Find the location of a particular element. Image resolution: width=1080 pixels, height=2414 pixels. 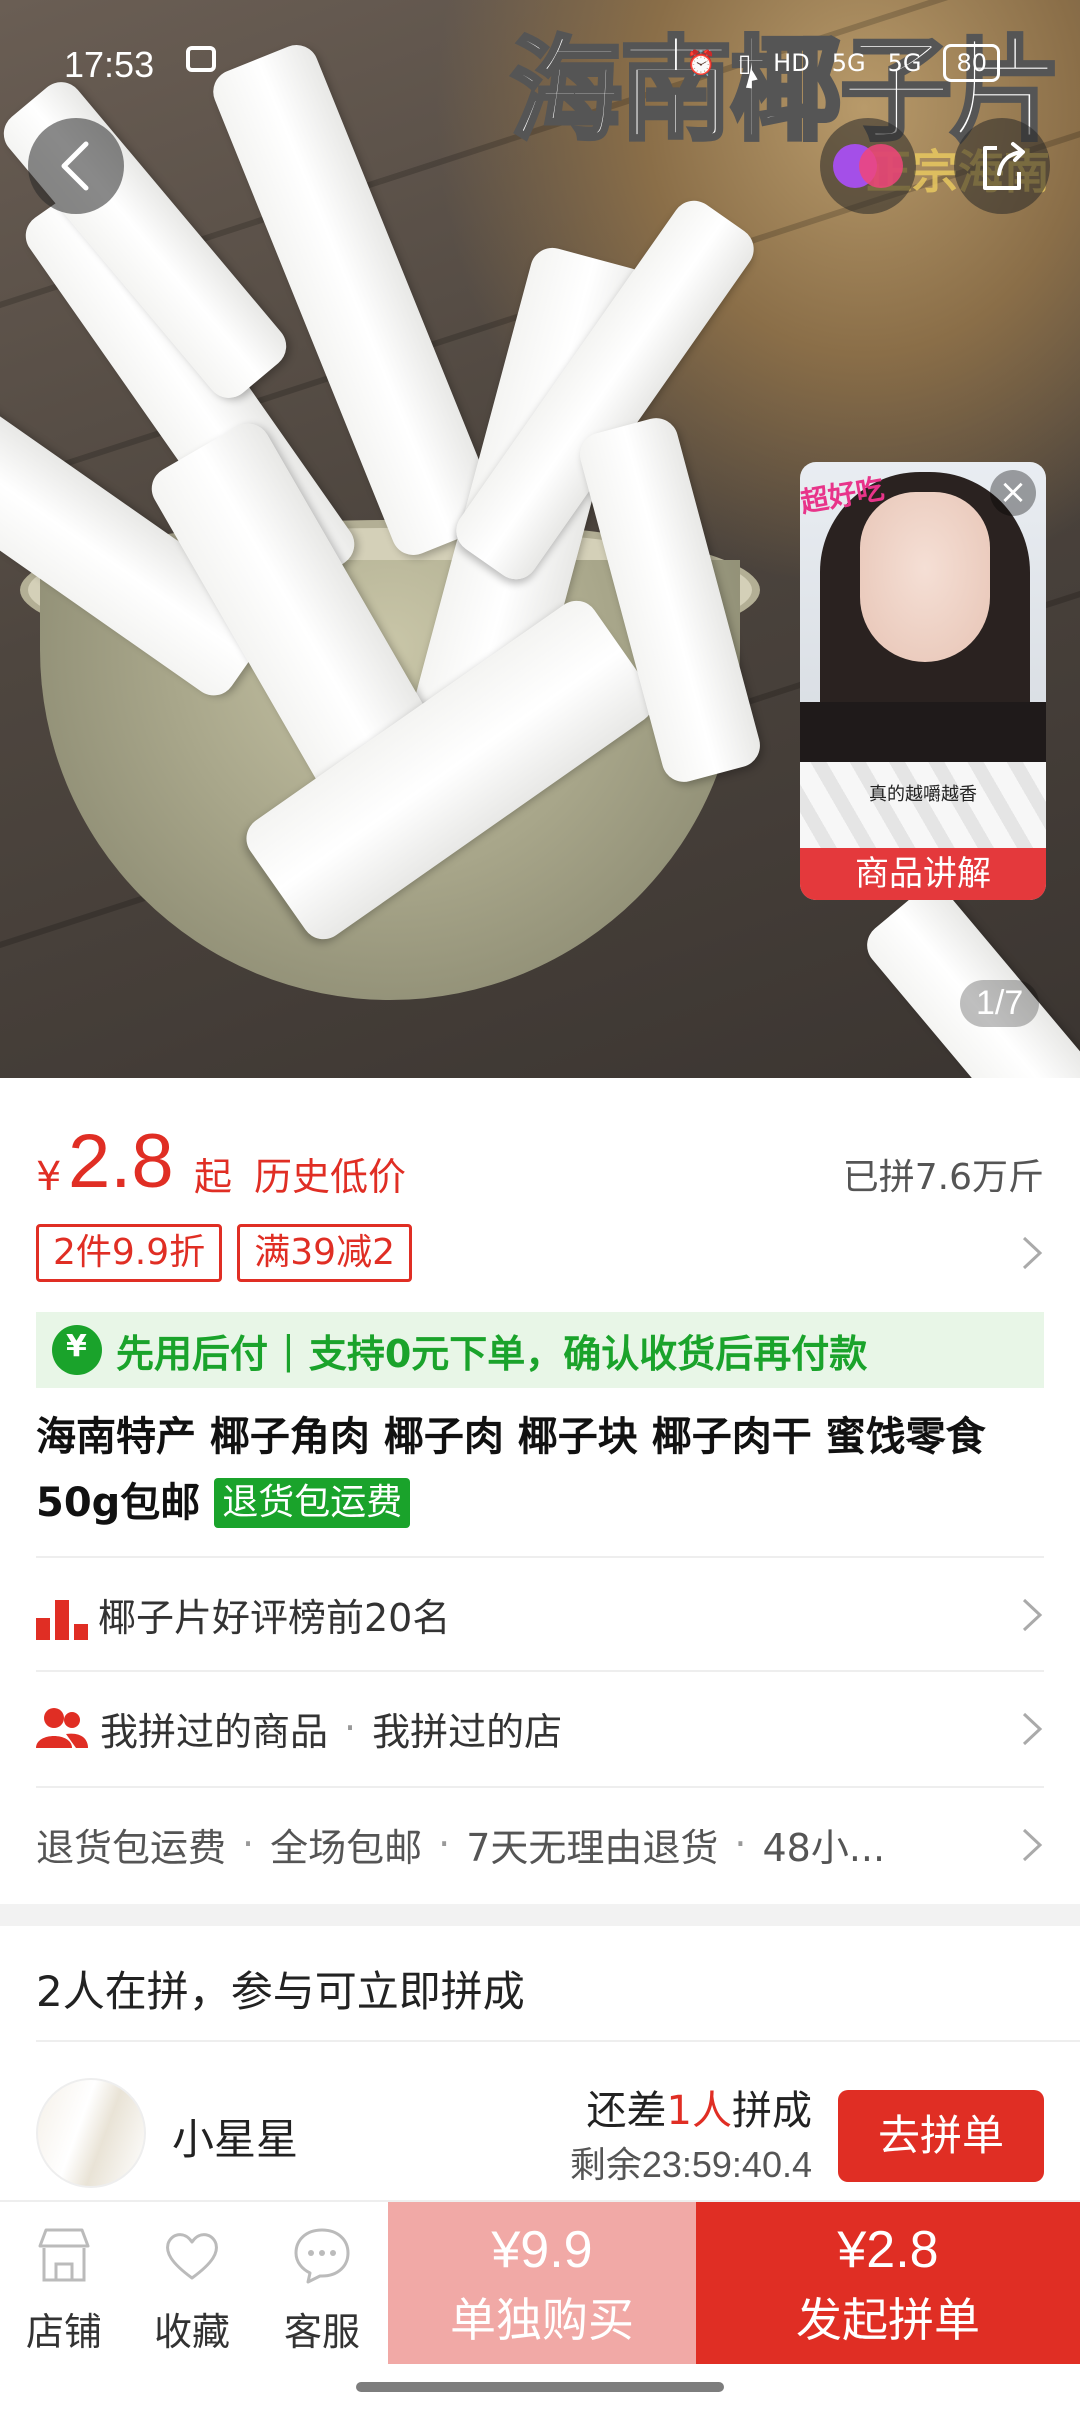

pay-later-desc: 支持0元下单，确认收货后再付款 is located at coordinates (588, 1353).